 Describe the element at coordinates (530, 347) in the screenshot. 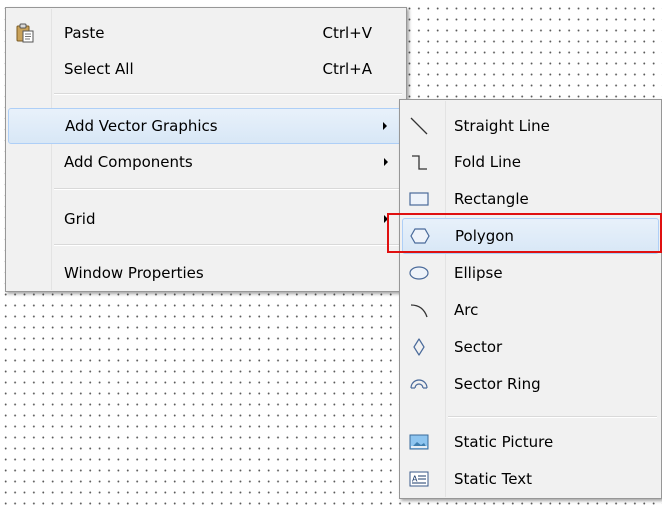

I see `submenu-item-sector: Sector` at that location.